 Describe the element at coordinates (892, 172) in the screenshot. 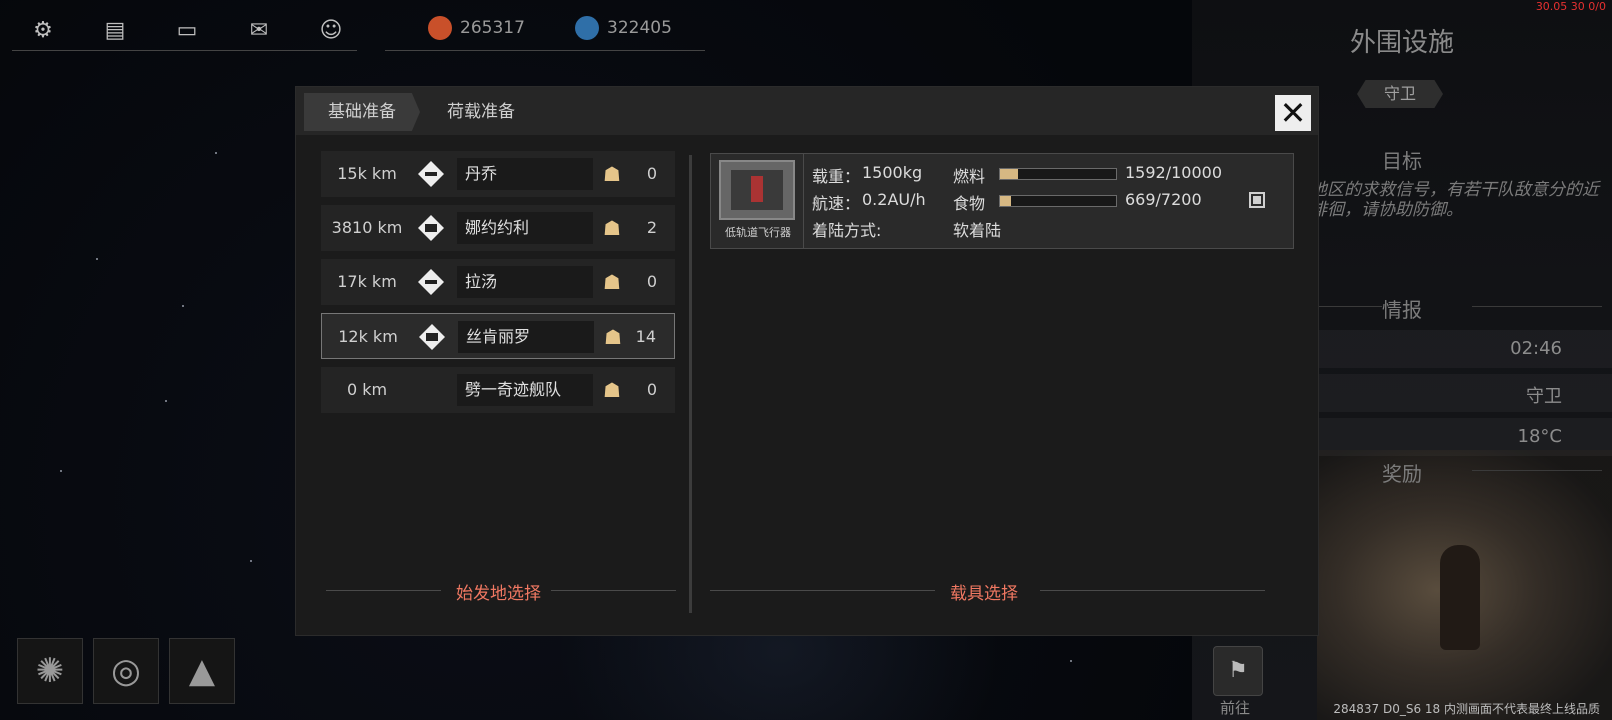

I see `load-value: 1500kg` at that location.